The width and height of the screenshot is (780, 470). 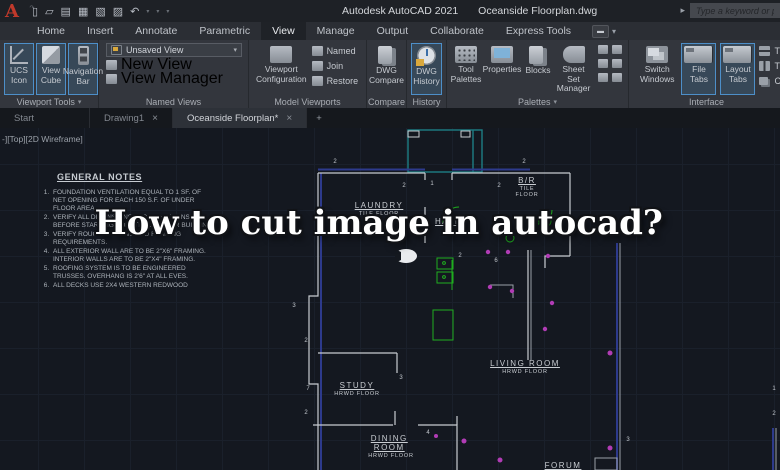 What do you see at coordinates (51, 31) in the screenshot?
I see `tab-home: Home` at bounding box center [51, 31].